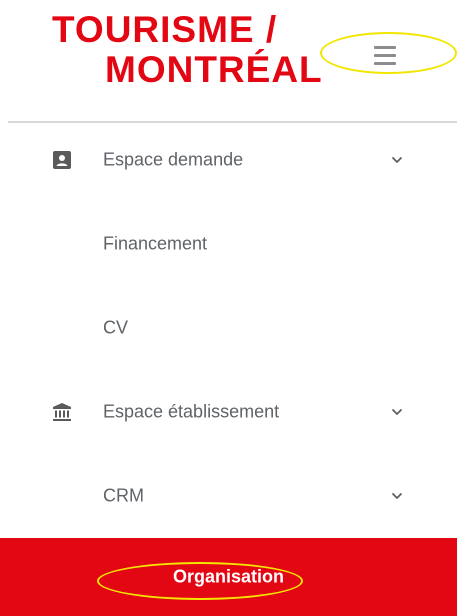  Describe the element at coordinates (62, 412) in the screenshot. I see `institution-icon` at that location.